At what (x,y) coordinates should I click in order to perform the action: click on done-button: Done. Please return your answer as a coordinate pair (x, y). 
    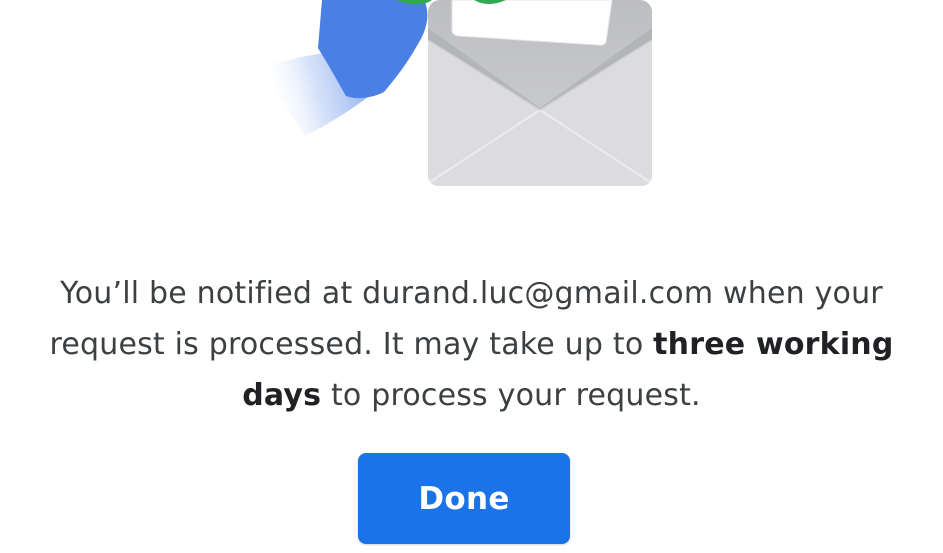
    Looking at the image, I should click on (464, 498).